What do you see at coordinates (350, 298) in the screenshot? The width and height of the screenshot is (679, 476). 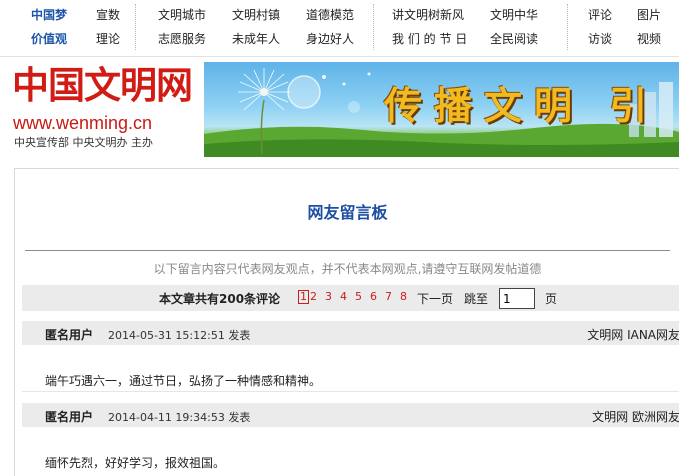 I see `pagination-bar: 本文章共有200条评论 1 2 3 4 5 6 7 8 下一页 跳至 页` at bounding box center [350, 298].